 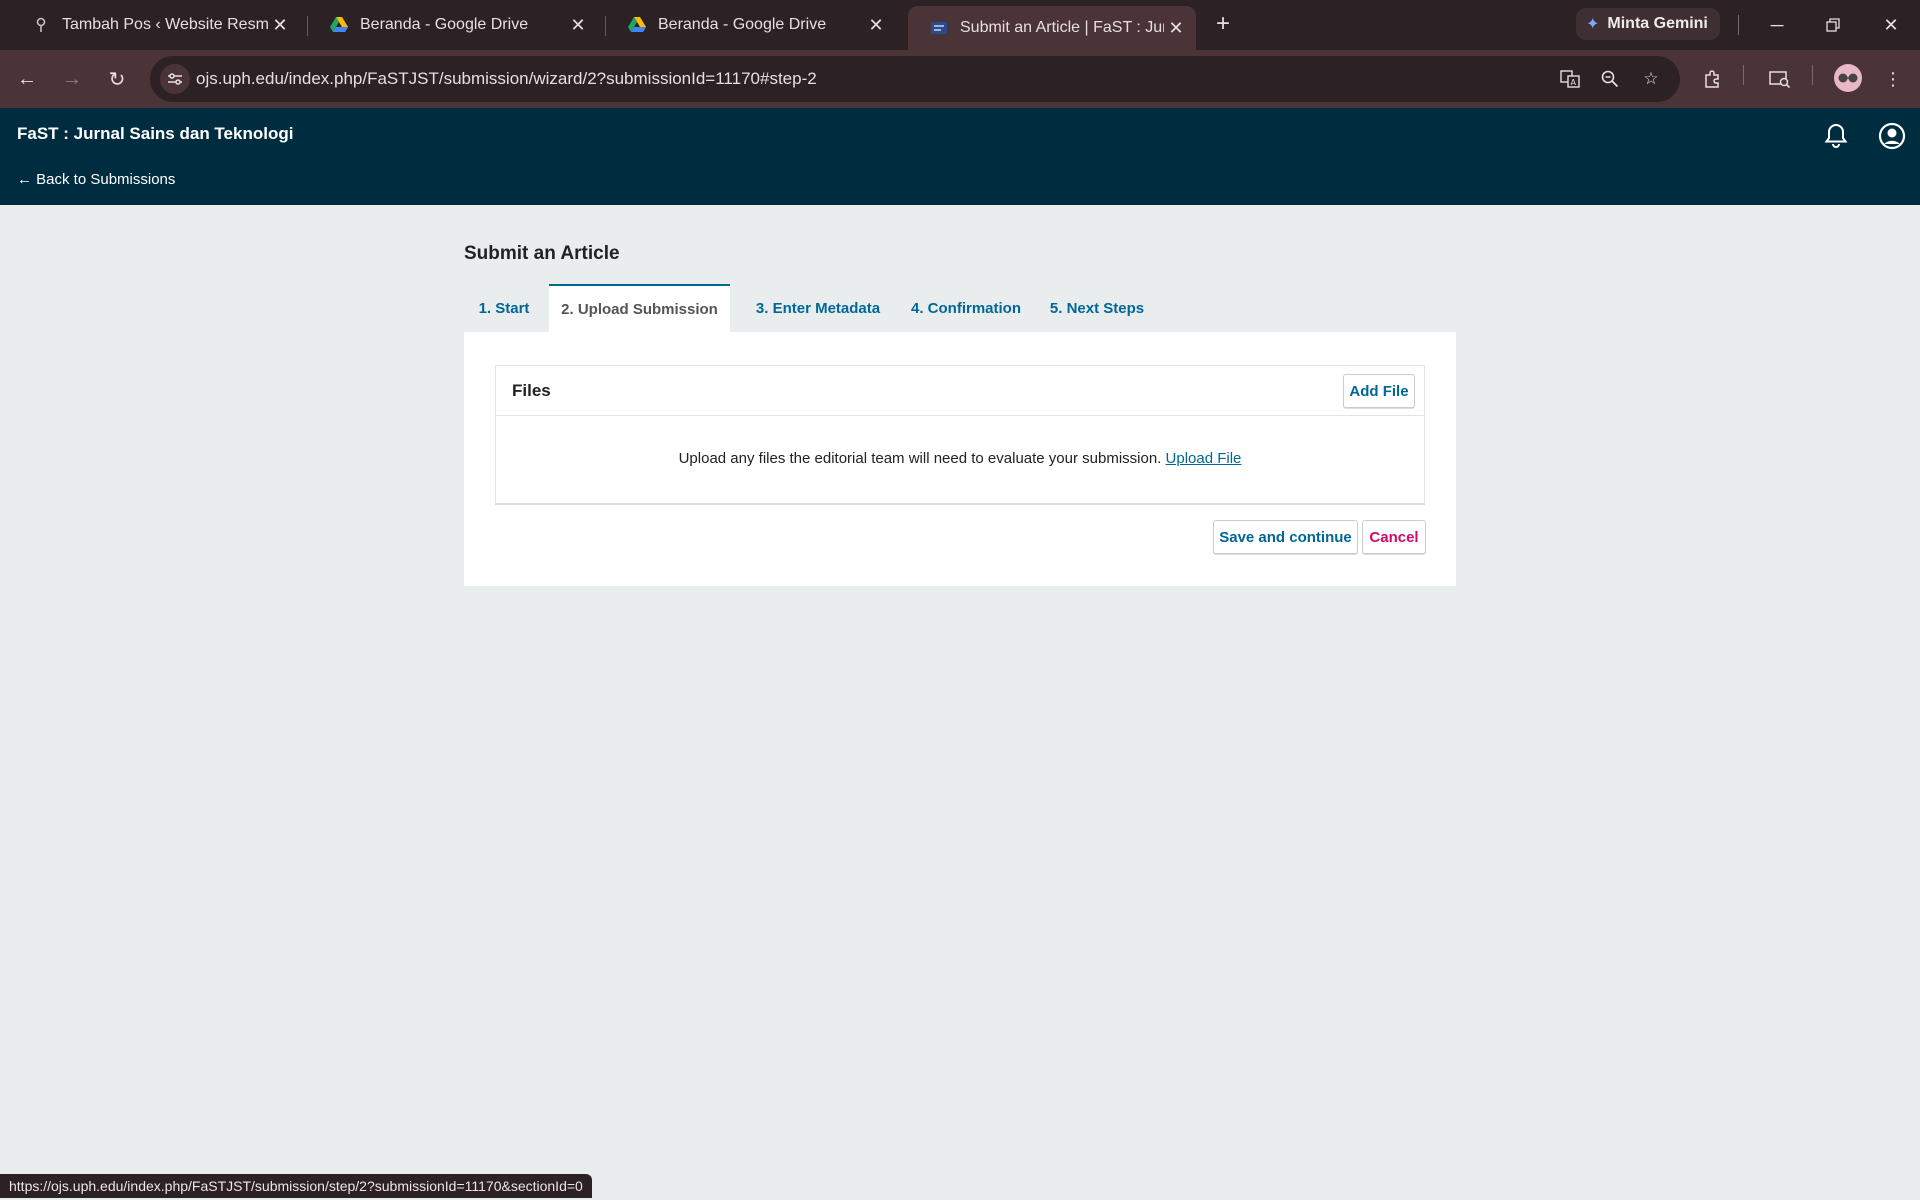 What do you see at coordinates (1713, 79) in the screenshot?
I see `extensions-icon` at bounding box center [1713, 79].